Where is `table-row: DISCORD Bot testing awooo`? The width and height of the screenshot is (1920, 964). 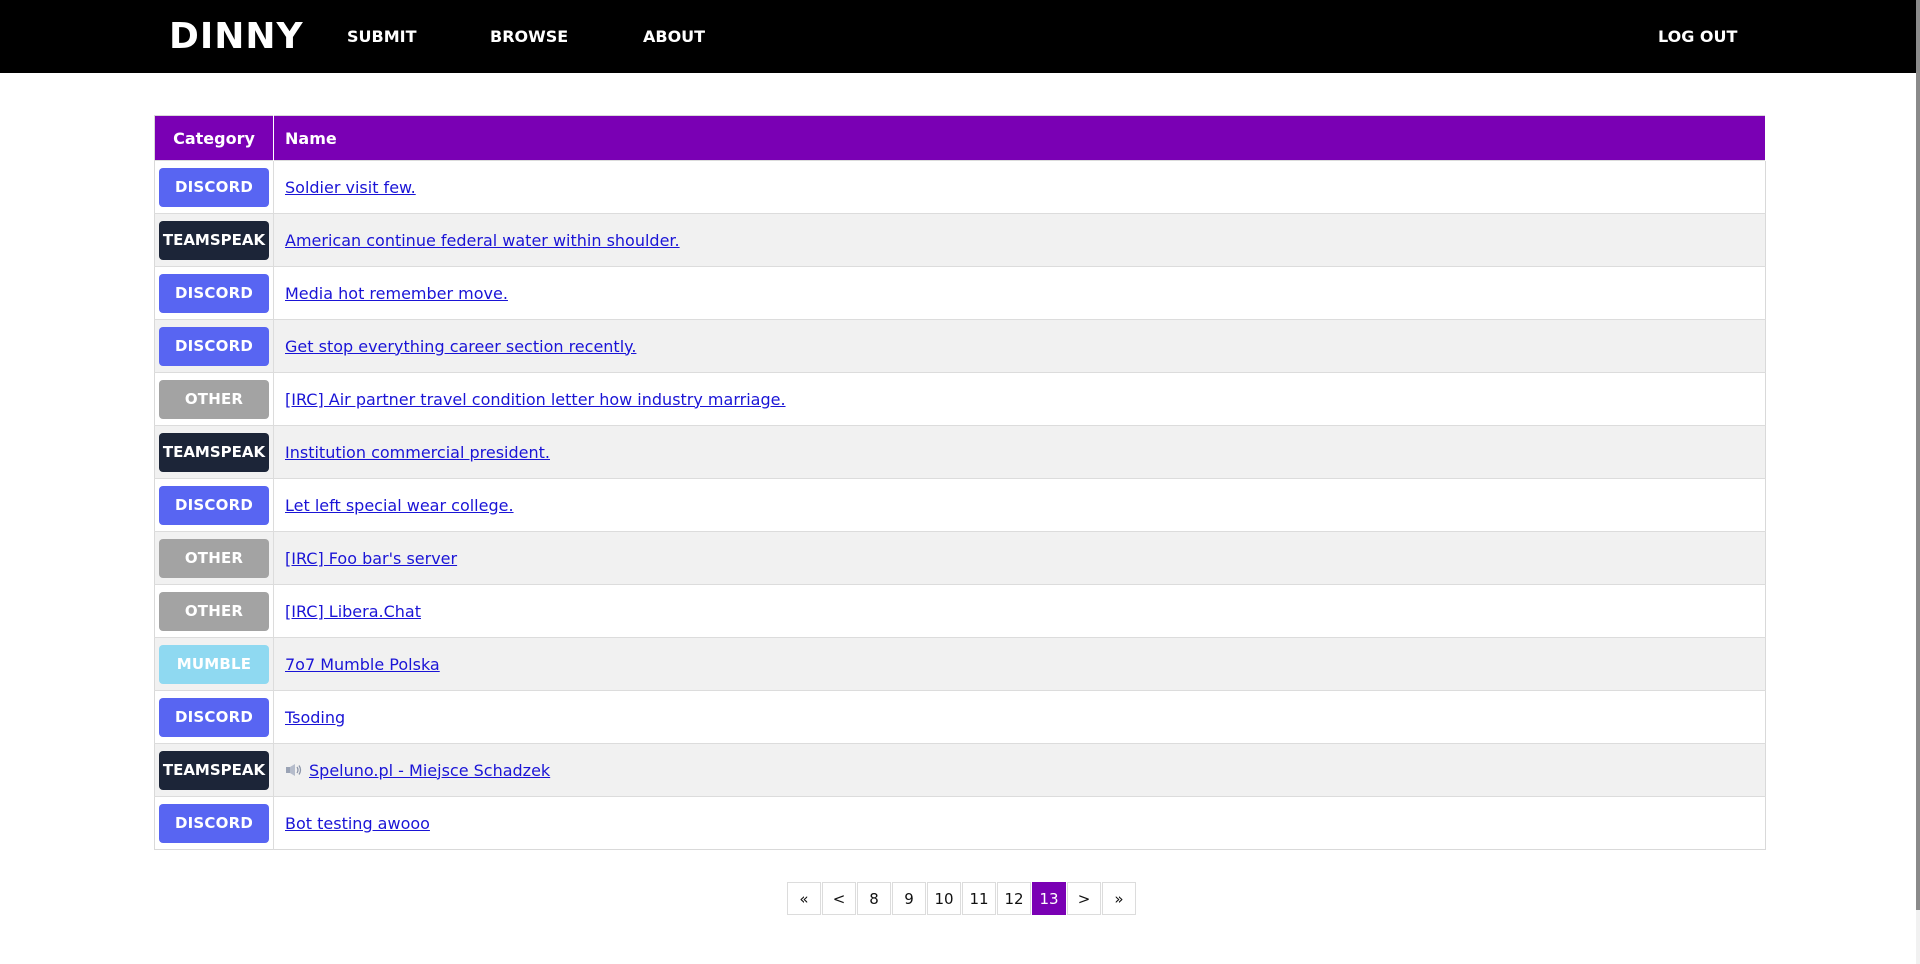
table-row: DISCORD Bot testing awooo is located at coordinates (960, 823).